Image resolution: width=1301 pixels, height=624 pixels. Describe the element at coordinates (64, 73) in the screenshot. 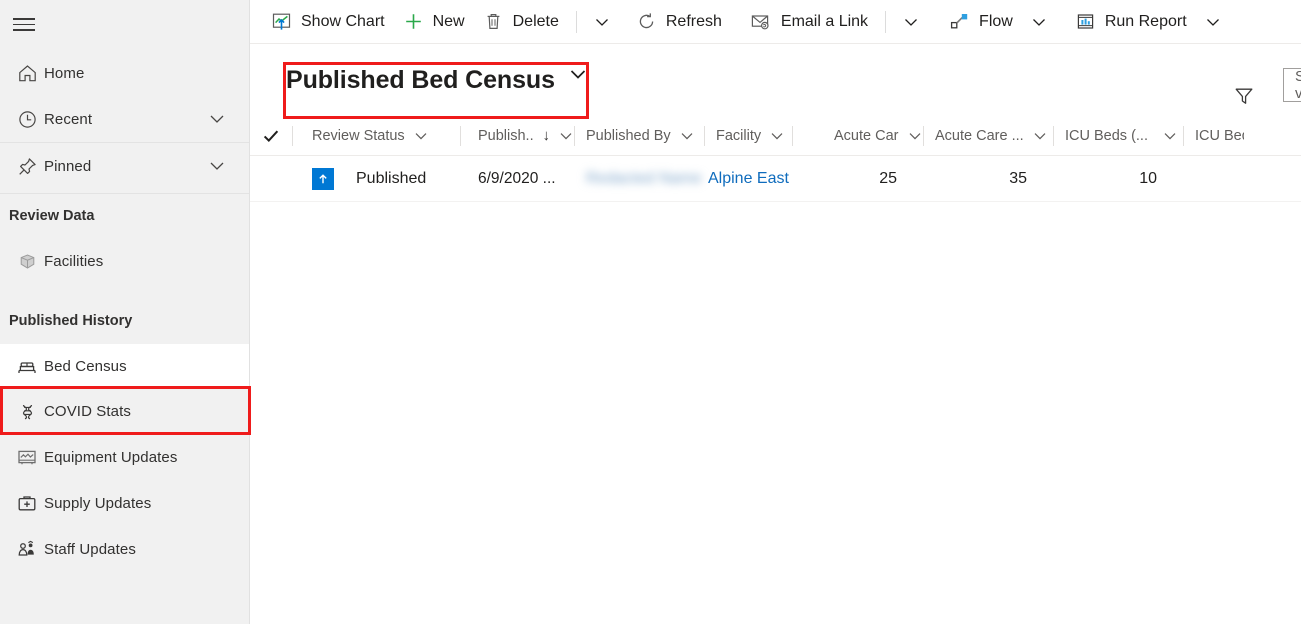

I see `sidebar-item-label: Home` at that location.